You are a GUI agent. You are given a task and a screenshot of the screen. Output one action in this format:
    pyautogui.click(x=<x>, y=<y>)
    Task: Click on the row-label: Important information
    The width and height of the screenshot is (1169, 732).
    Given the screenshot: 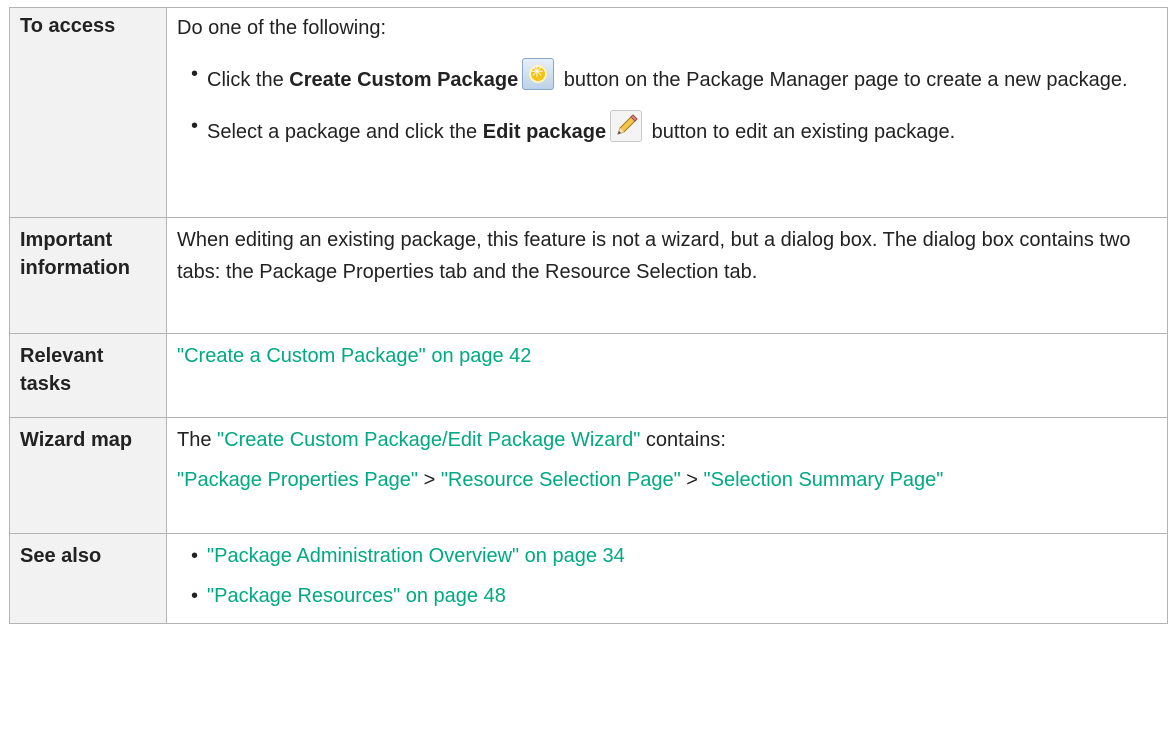 What is the action you would take?
    pyautogui.click(x=88, y=275)
    